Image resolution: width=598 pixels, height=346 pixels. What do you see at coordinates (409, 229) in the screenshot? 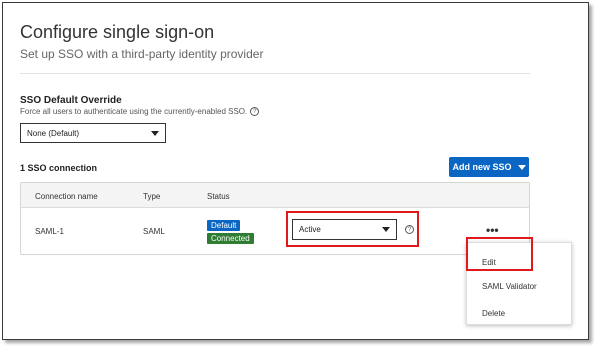
I see `status-help-icon: ?` at bounding box center [409, 229].